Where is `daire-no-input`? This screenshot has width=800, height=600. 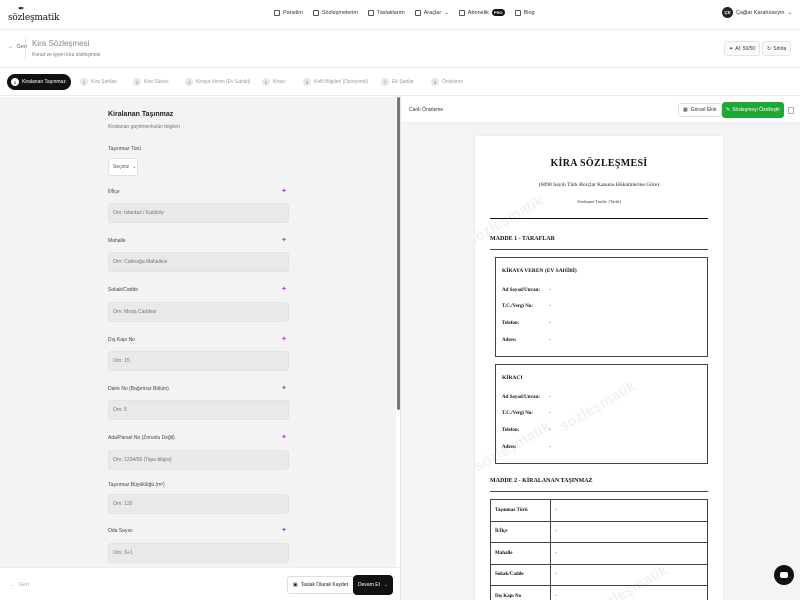 daire-no-input is located at coordinates (198, 410).